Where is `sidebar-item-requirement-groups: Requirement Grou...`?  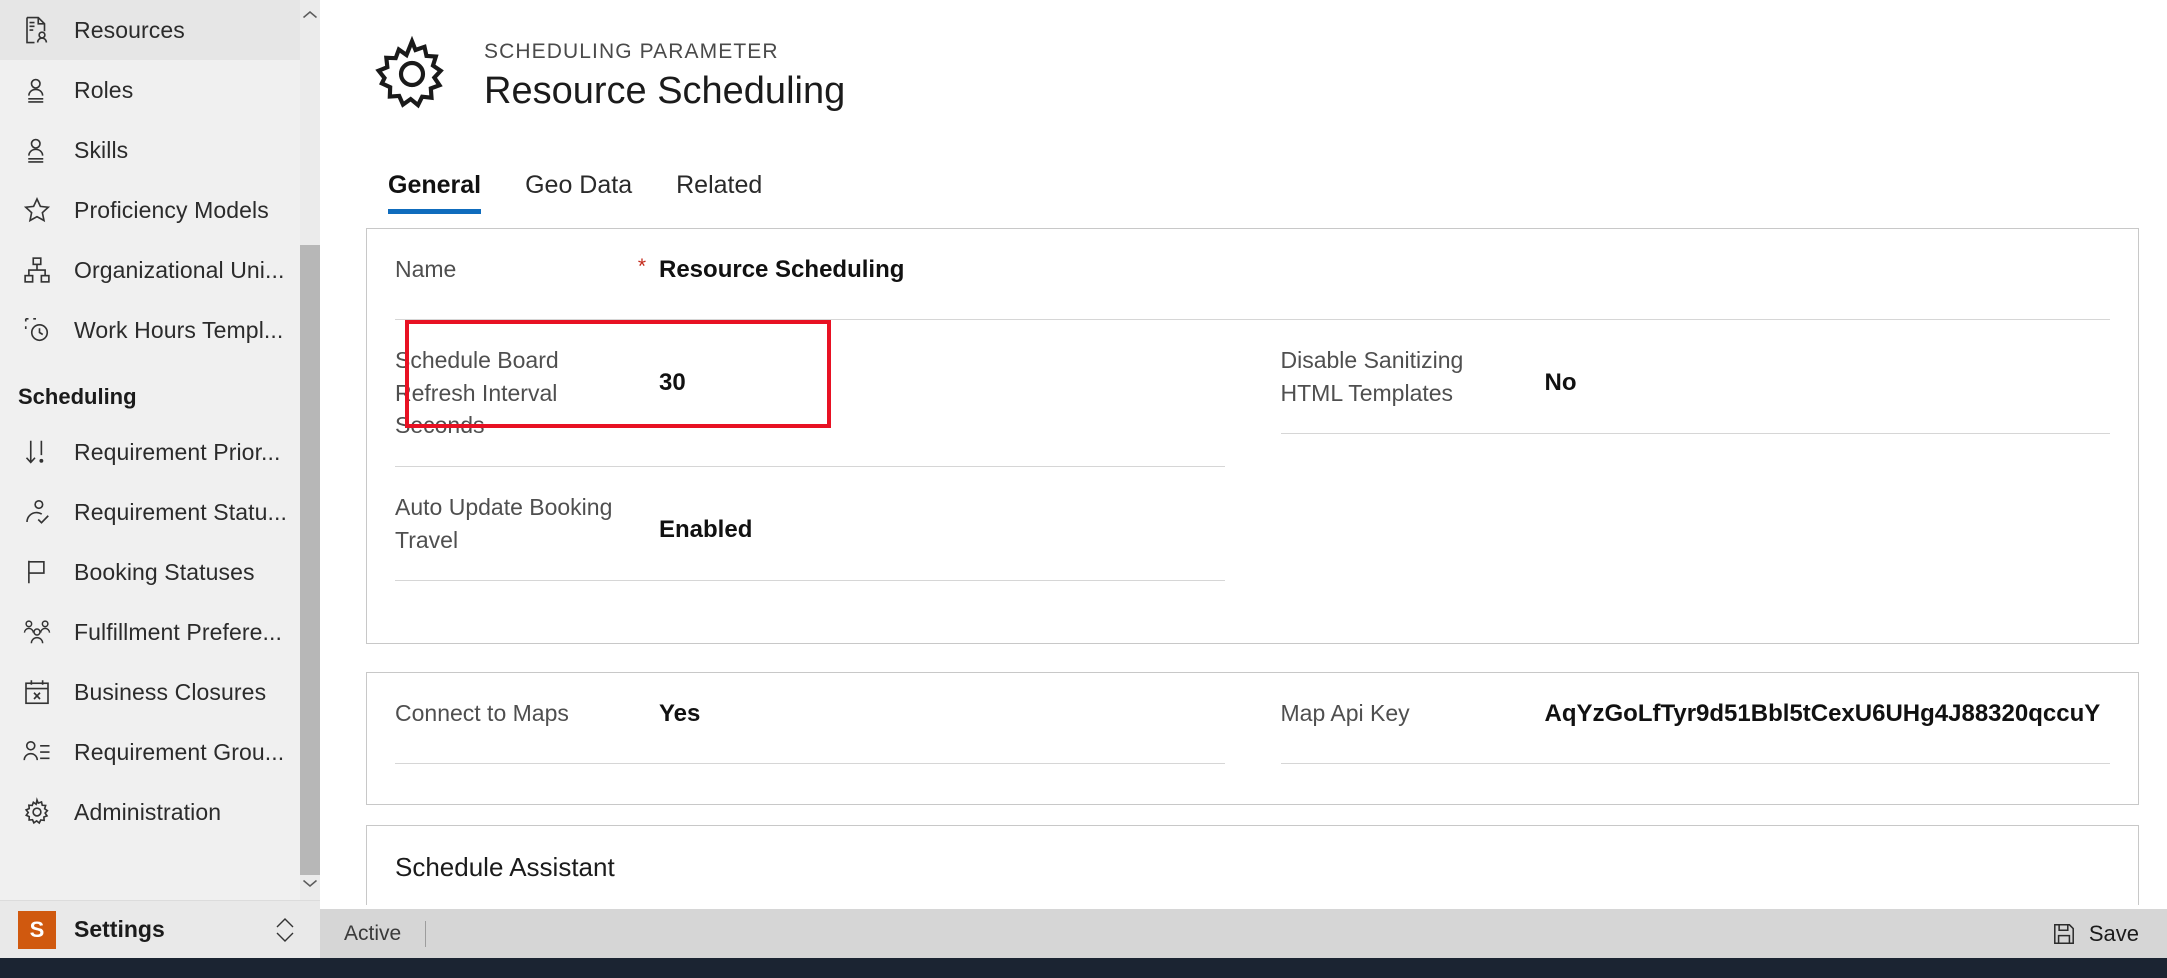
sidebar-item-requirement-groups: Requirement Grou... is located at coordinates (160, 752).